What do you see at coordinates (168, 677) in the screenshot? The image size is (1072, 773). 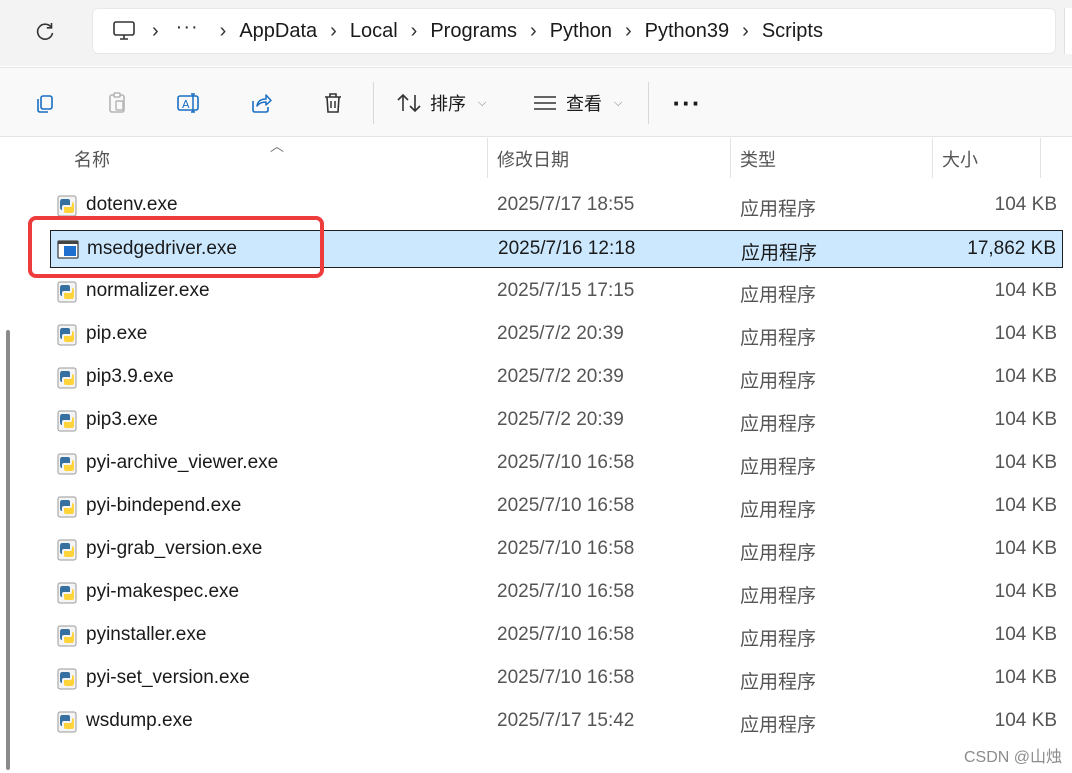 I see `file-name: pyi-set_version.exe` at bounding box center [168, 677].